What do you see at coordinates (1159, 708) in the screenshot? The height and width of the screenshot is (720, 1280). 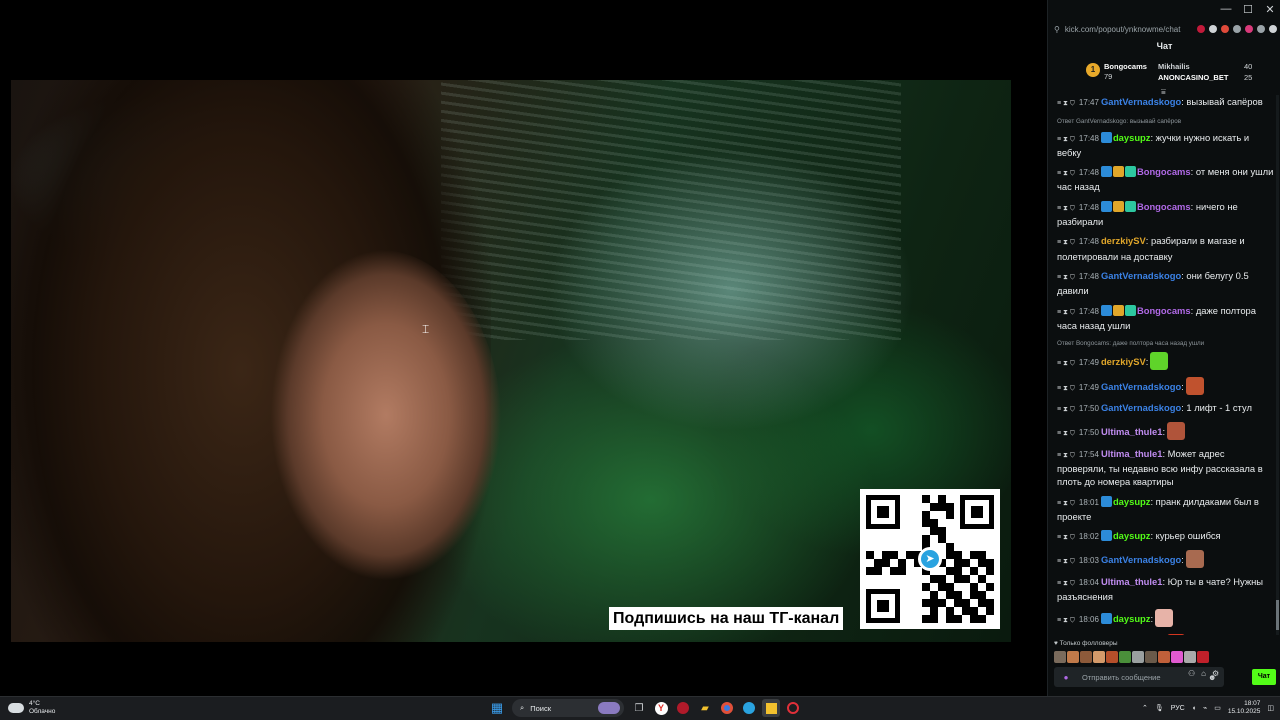 I see `microphone-tray-icon: 🎙︎` at bounding box center [1159, 708].